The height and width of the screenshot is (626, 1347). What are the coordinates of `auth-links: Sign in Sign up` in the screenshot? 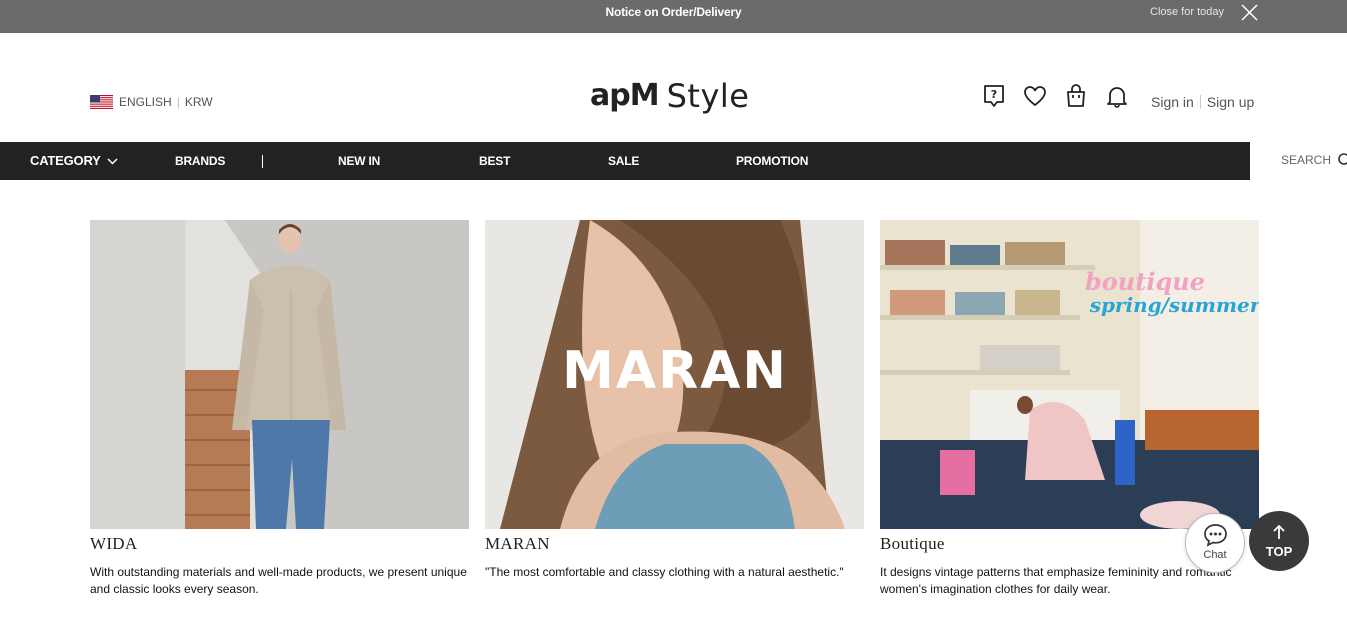 It's located at (1202, 102).